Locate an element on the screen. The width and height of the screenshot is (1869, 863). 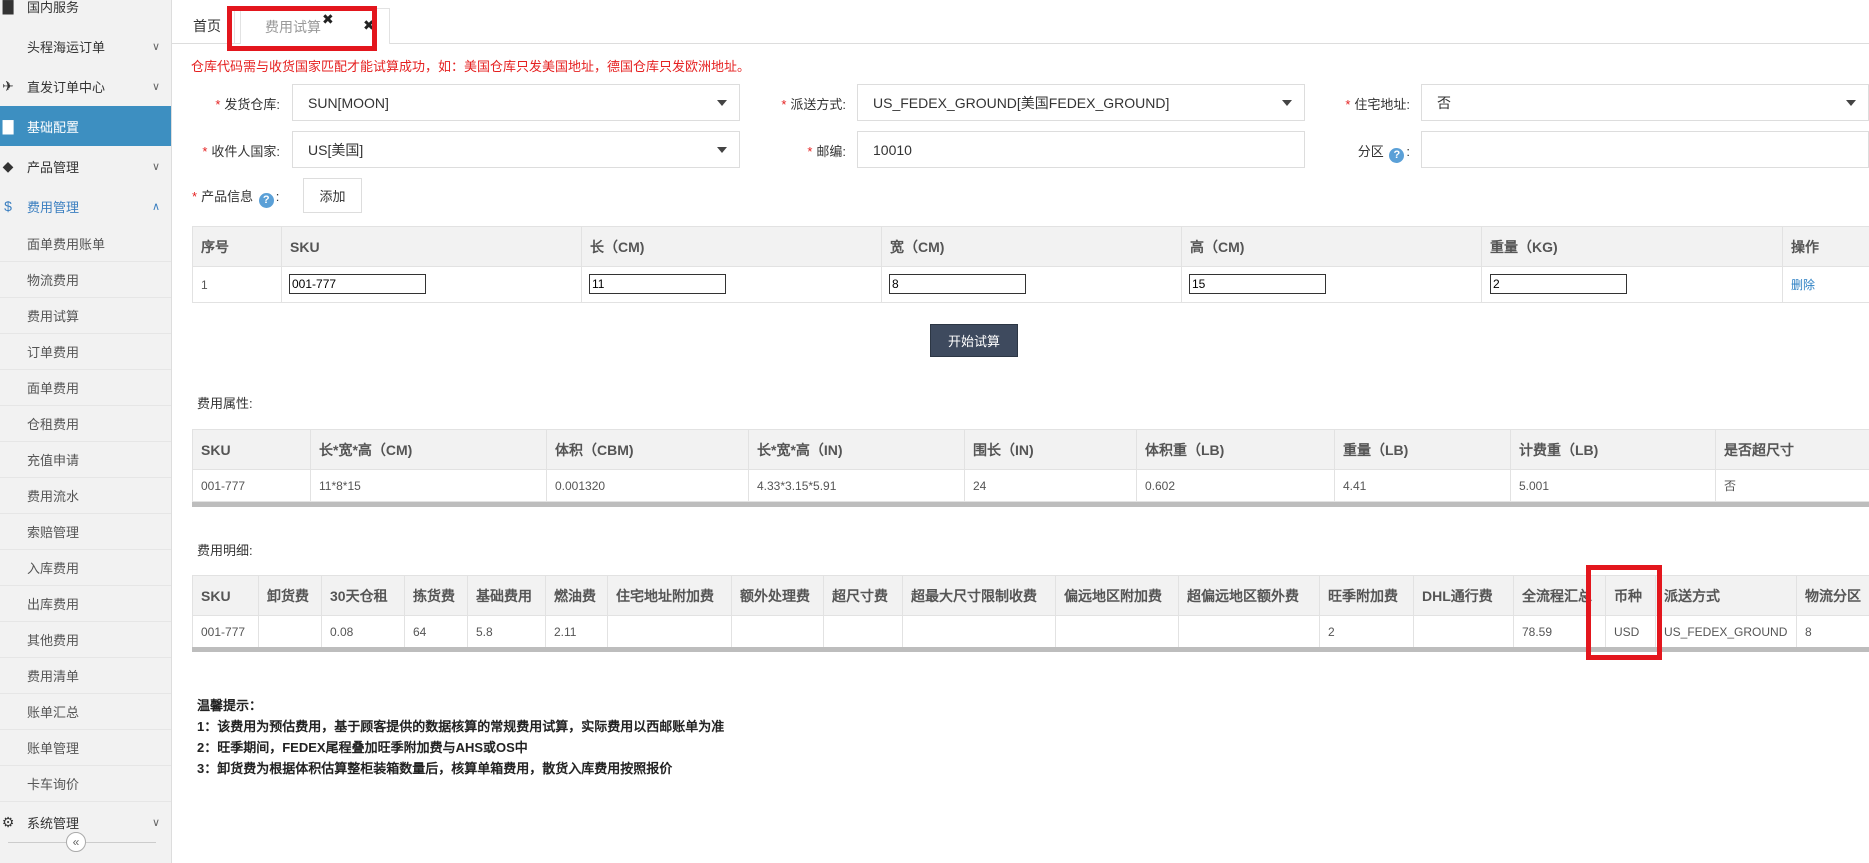
sidebar-item-label: 系统管理 is located at coordinates (53, 823).